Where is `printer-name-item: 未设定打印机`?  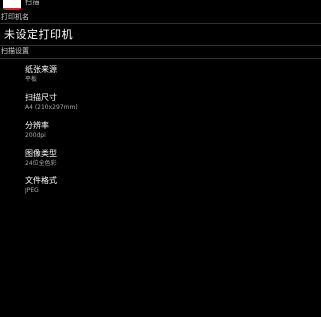
printer-name-item: 未设定打印机 is located at coordinates (38, 35).